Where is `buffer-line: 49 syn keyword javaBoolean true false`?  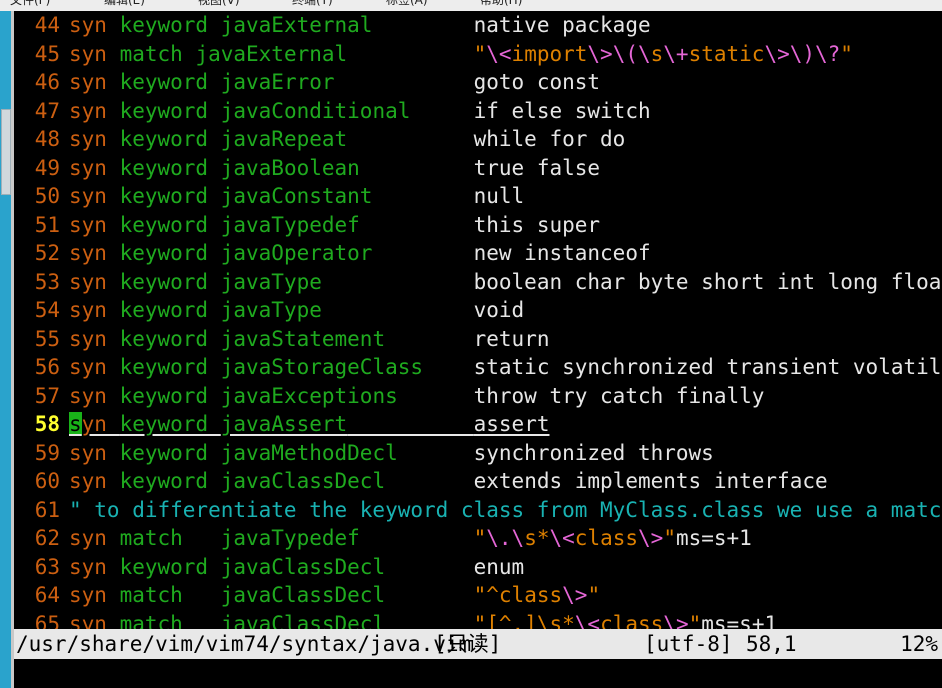
buffer-line: 49 syn keyword javaBoolean true false is located at coordinates (478, 168).